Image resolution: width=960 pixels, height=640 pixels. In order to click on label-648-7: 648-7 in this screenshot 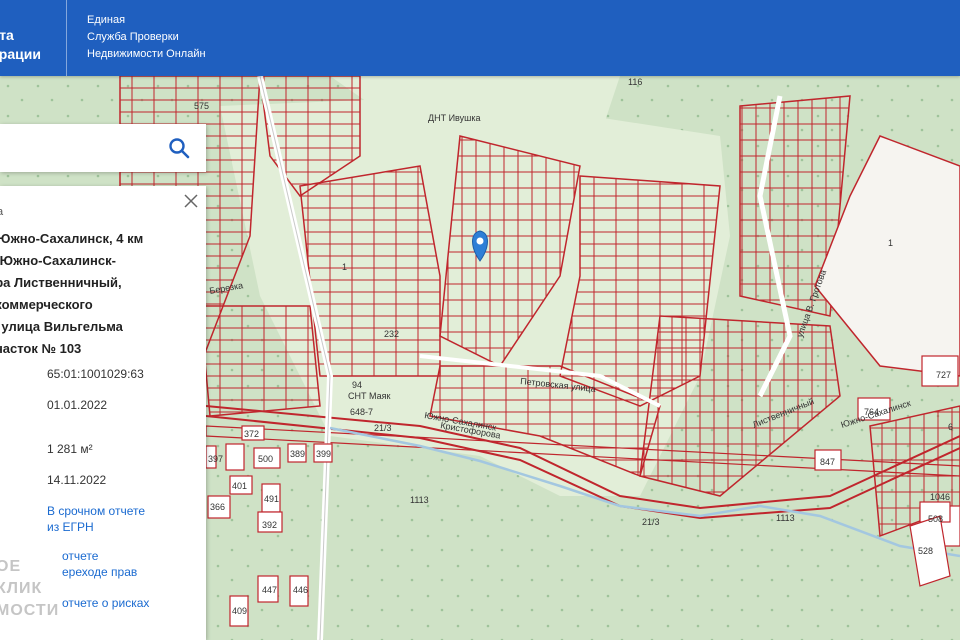, I will do `click(361, 412)`.